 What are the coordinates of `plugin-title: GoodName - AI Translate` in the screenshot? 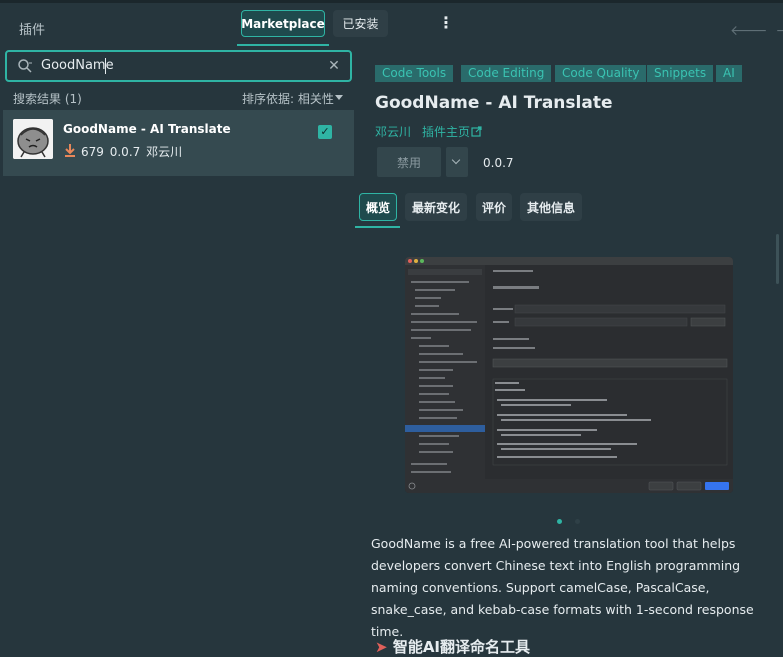 It's located at (494, 103).